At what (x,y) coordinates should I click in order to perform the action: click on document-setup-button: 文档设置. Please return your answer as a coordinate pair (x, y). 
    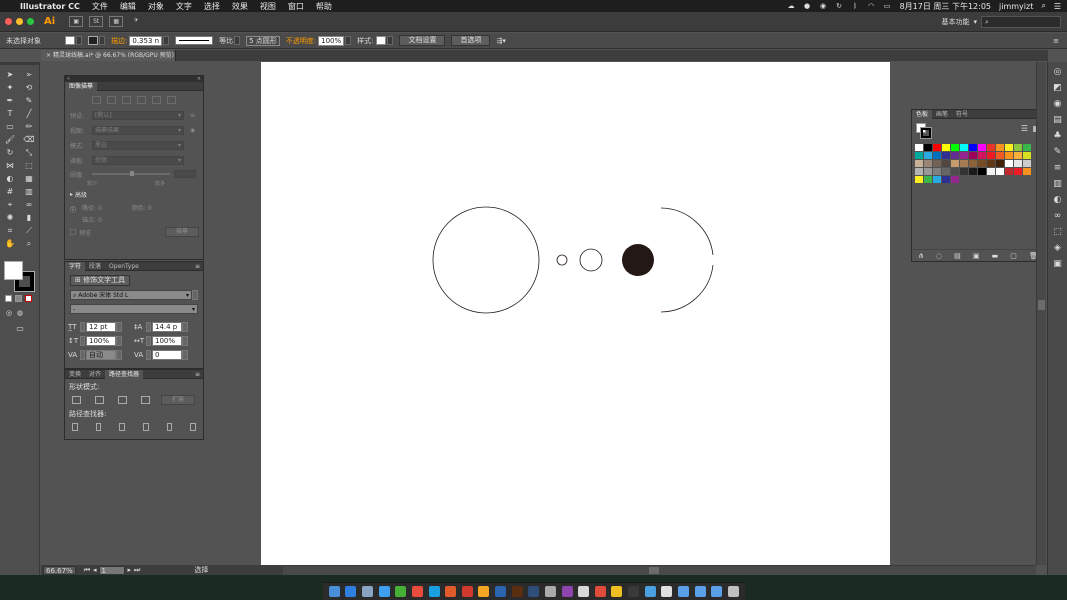
    Looking at the image, I should click on (422, 40).